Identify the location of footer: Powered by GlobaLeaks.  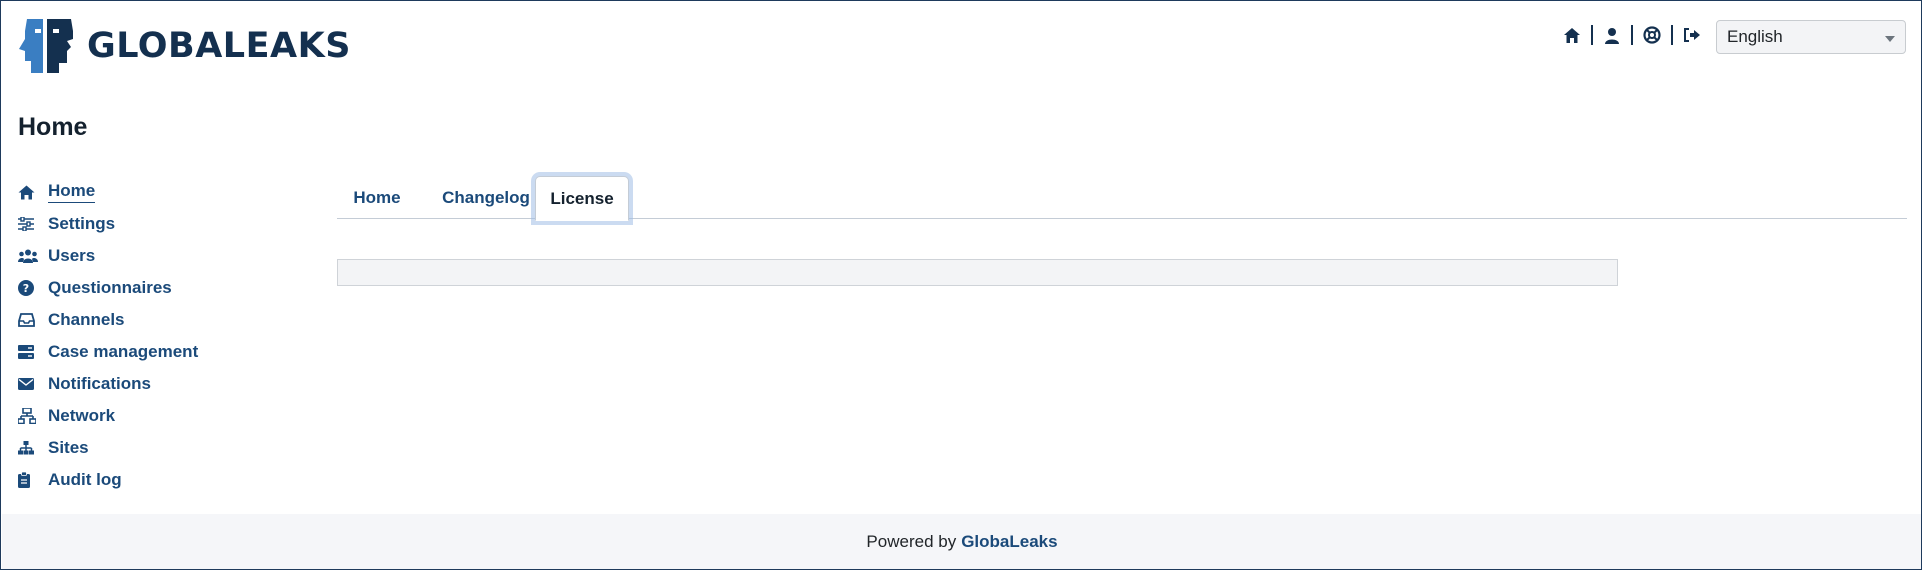
(961, 541).